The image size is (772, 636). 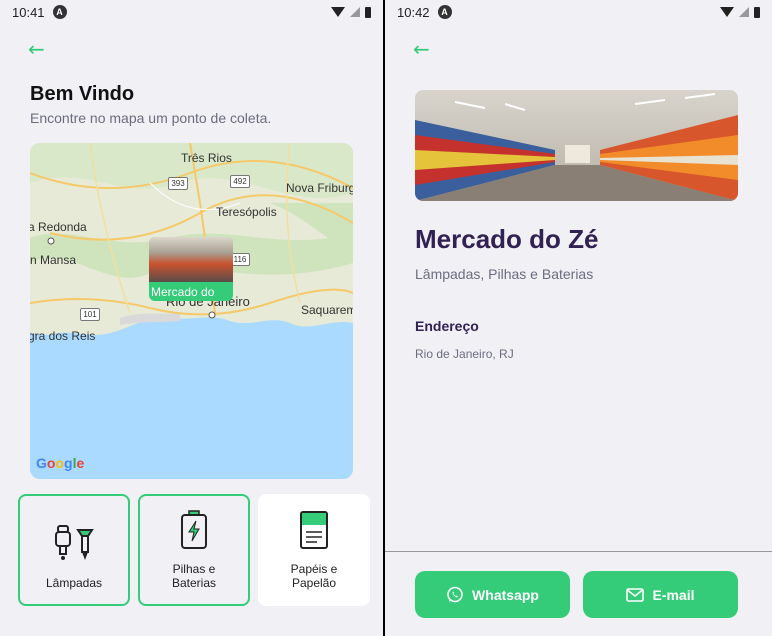 I want to click on road-shield: 393, so click(x=178, y=183).